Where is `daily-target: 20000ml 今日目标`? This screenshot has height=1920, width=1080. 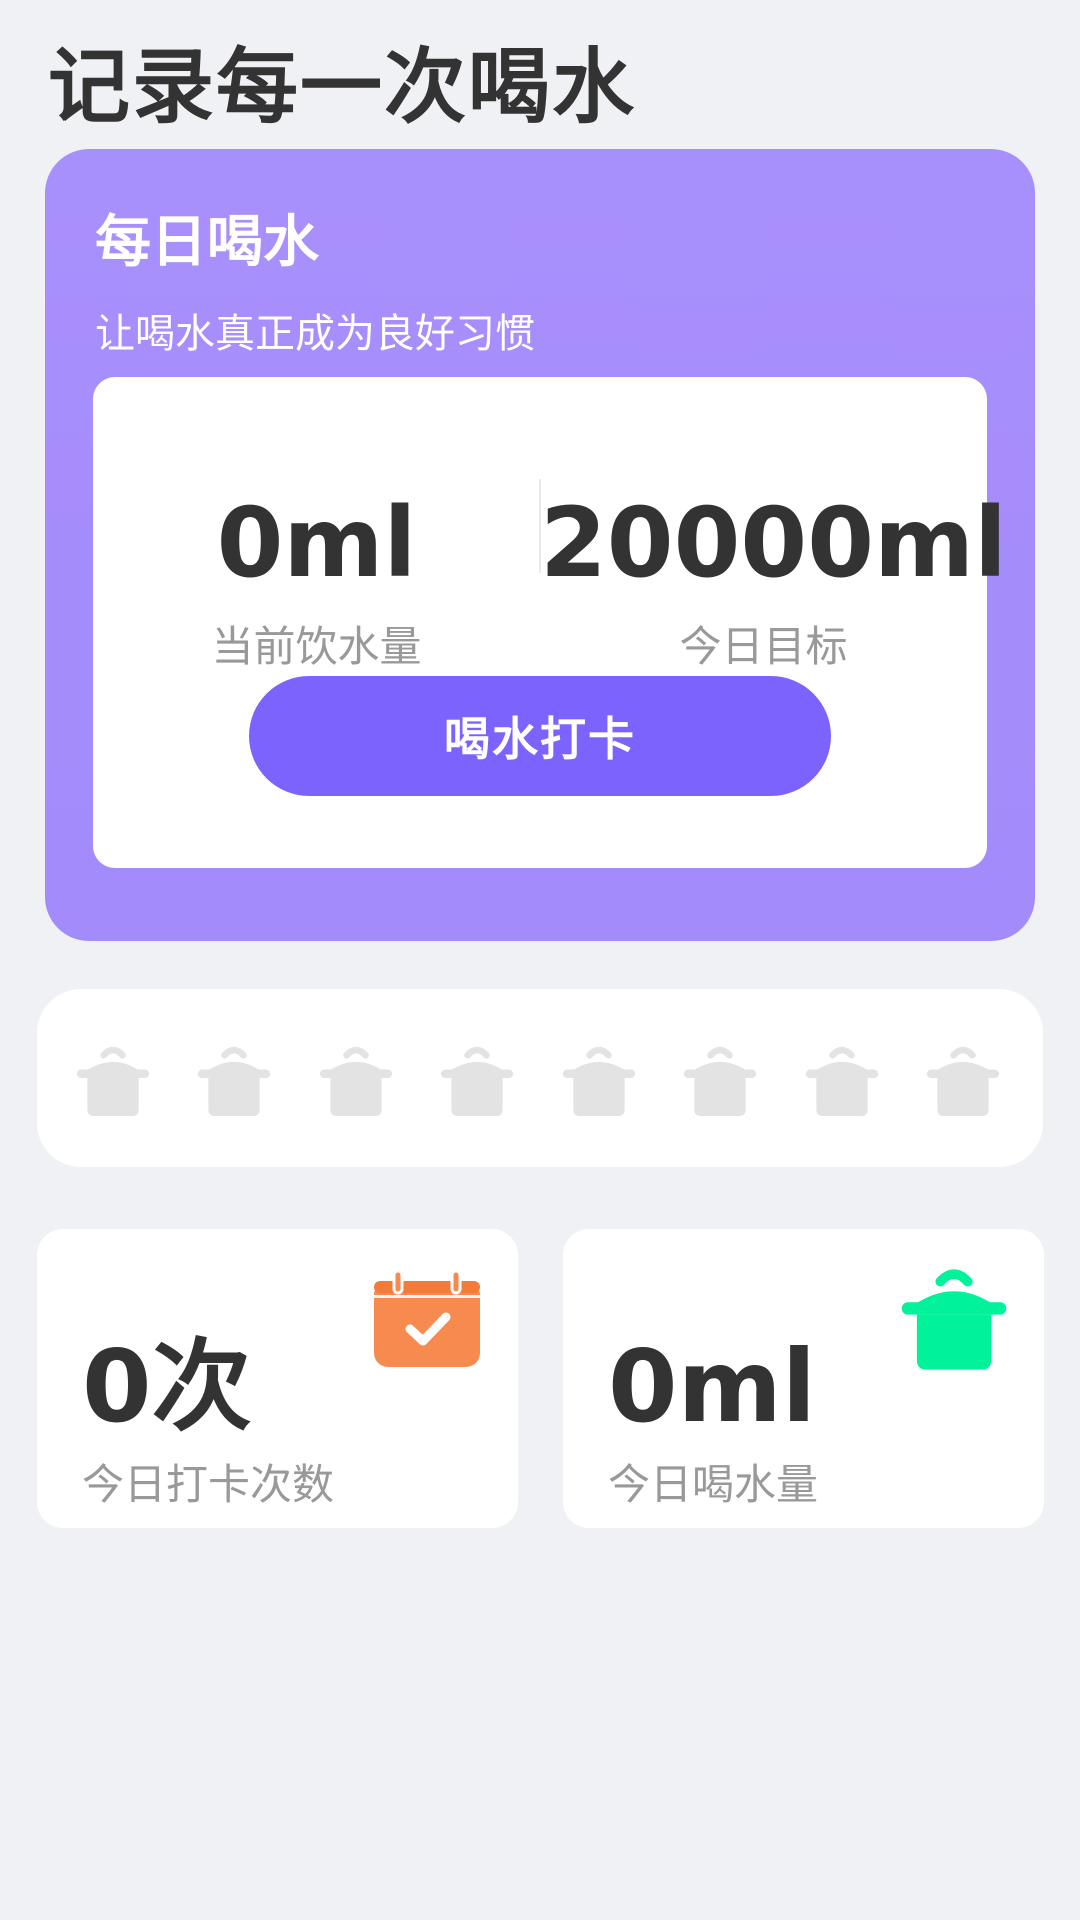
daily-target: 20000ml 今日目标 is located at coordinates (773, 580).